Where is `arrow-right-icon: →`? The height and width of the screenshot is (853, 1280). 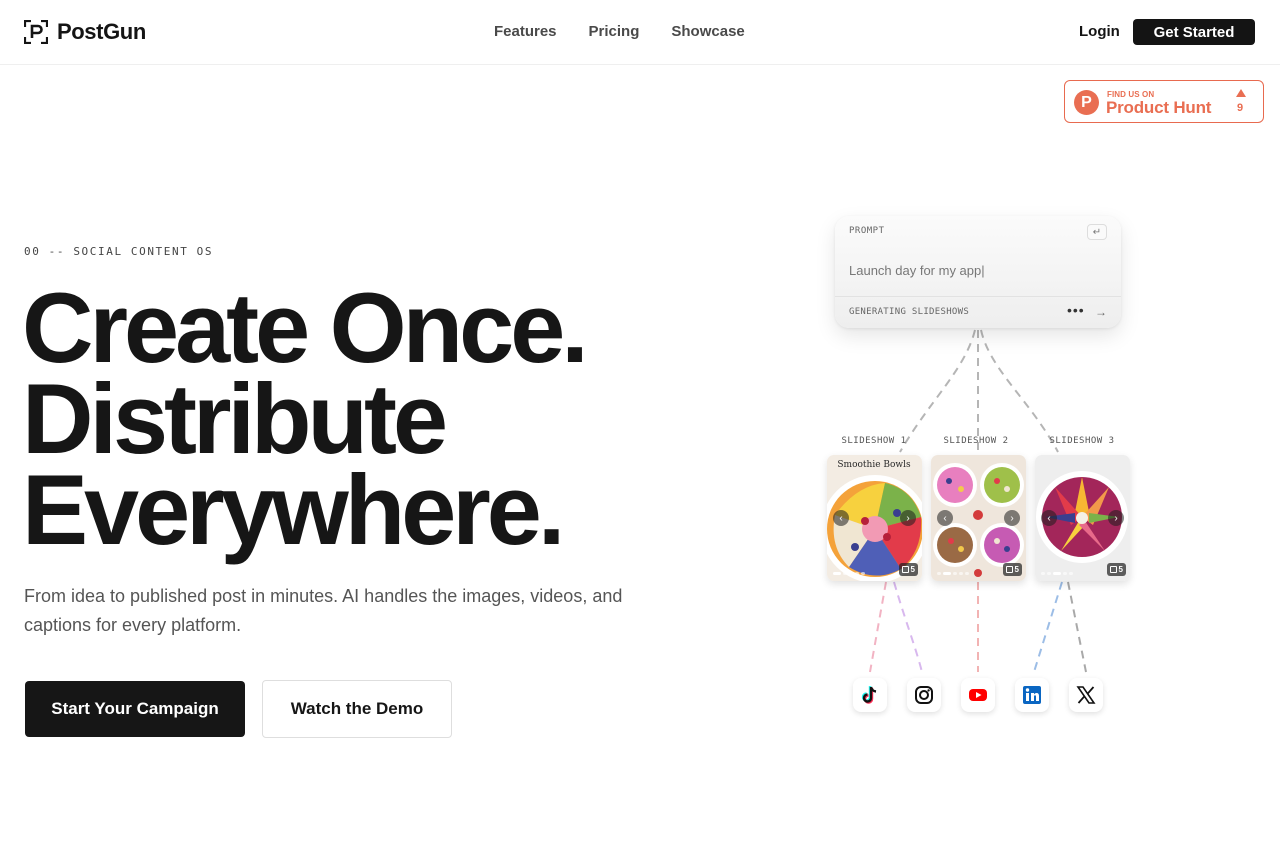
arrow-right-icon: → is located at coordinates (1101, 312).